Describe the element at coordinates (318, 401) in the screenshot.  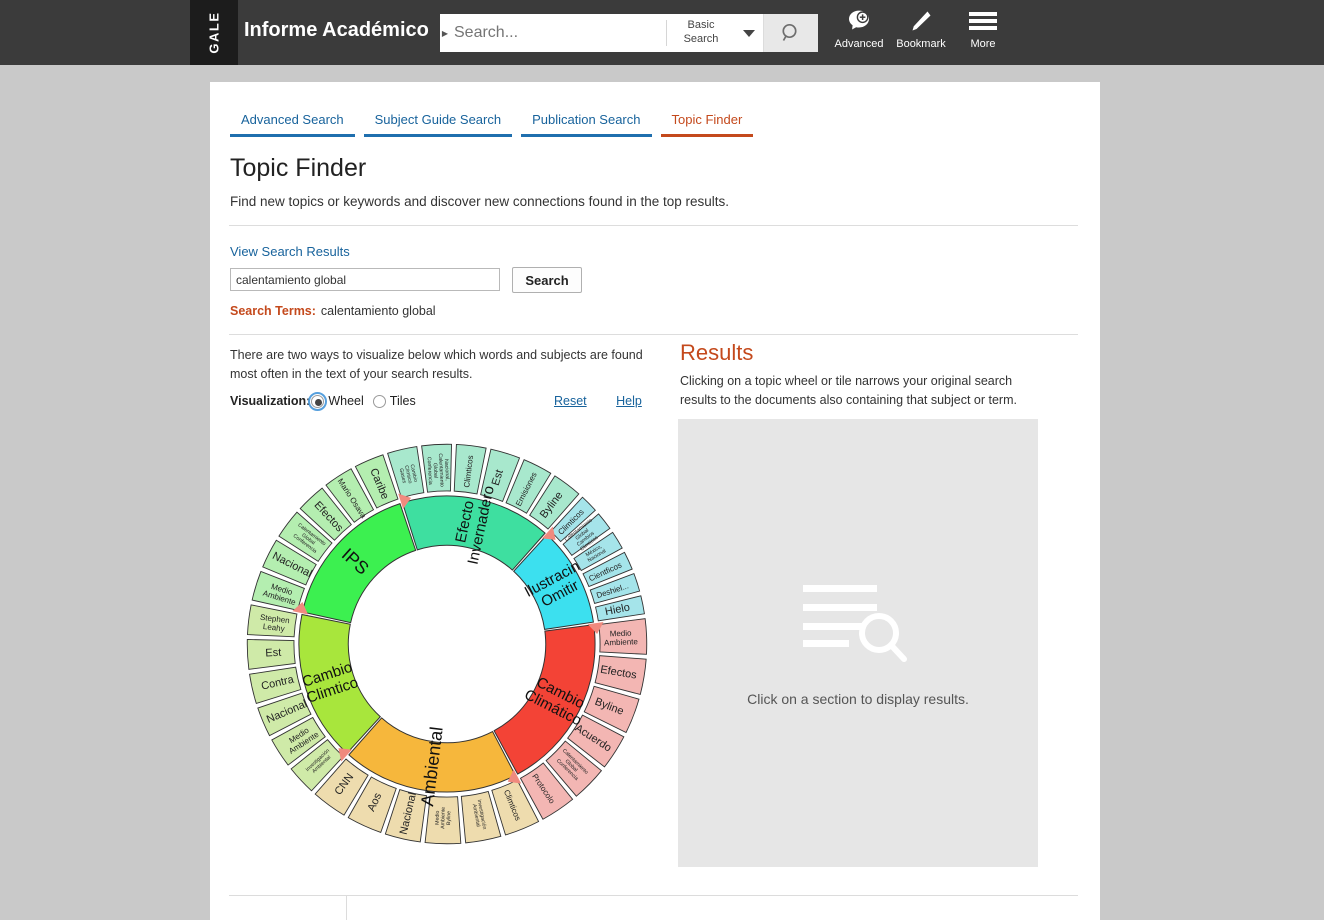
I see `radio-wheel` at that location.